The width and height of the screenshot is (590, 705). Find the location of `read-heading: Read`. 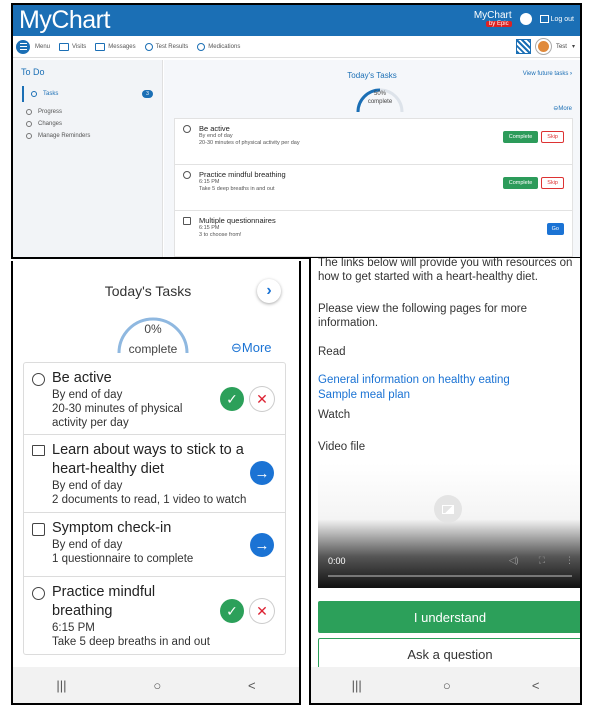

read-heading: Read is located at coordinates (332, 352).